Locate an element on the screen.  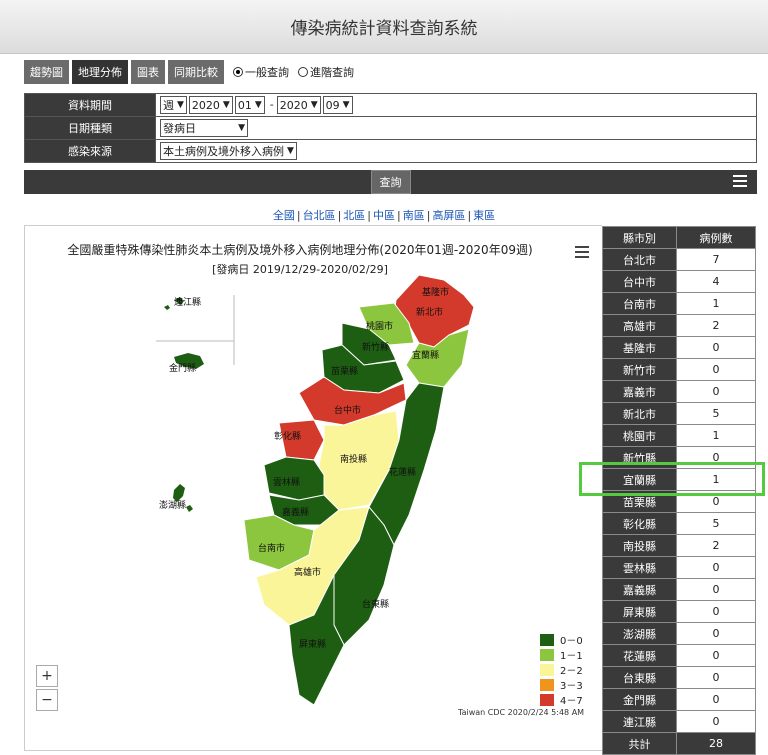
view-tabs: 趨勢圖 地理分佈 圖表 同期比較 一般查詢 進階查詢 is located at coordinates (189, 72).